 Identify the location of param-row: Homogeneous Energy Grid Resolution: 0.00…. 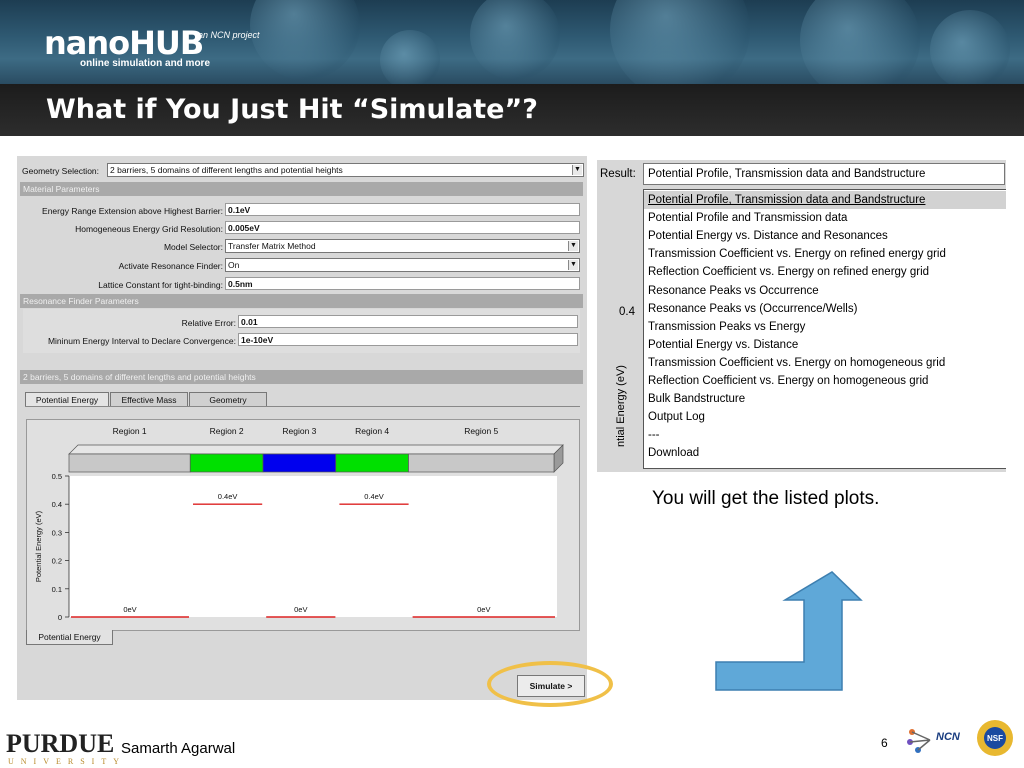
(302, 229).